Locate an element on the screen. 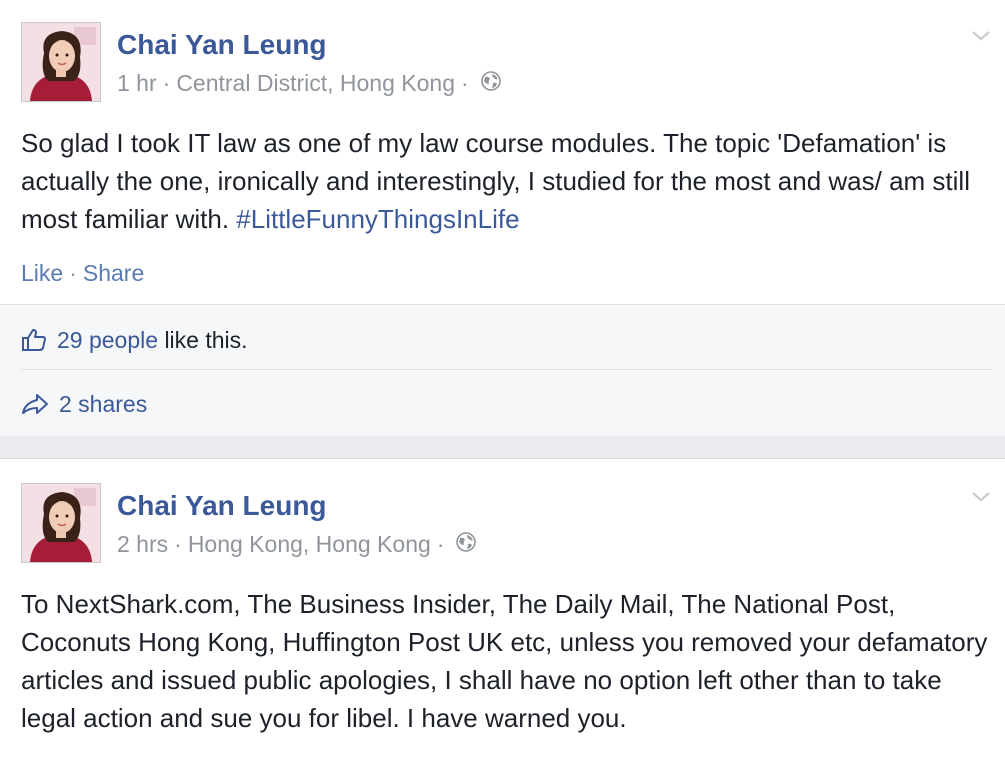 This screenshot has width=1005, height=762. post-meta: 2 hrs · Hong Kong, Hong Kong · is located at coordinates (297, 544).